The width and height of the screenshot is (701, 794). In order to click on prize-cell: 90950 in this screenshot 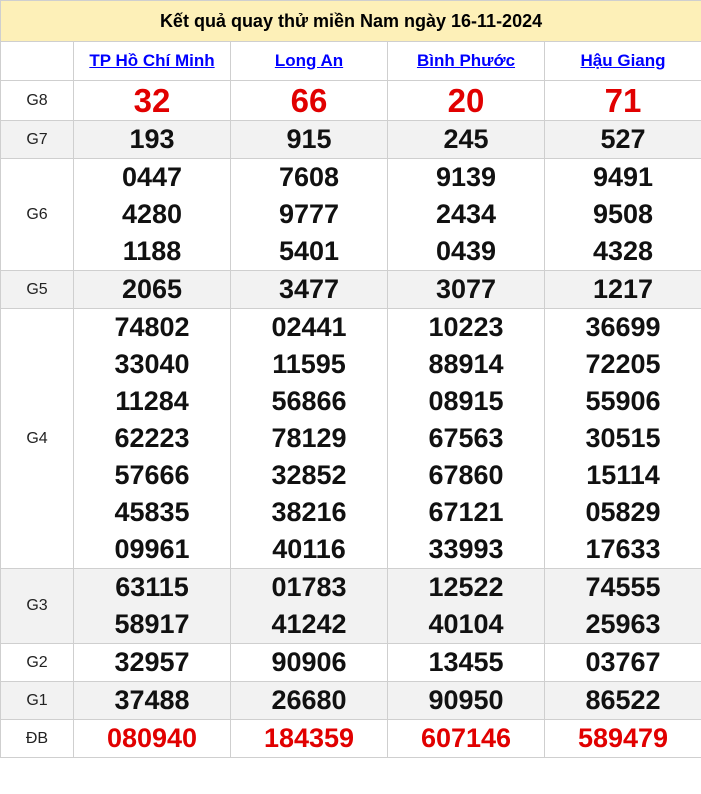, I will do `click(466, 700)`.